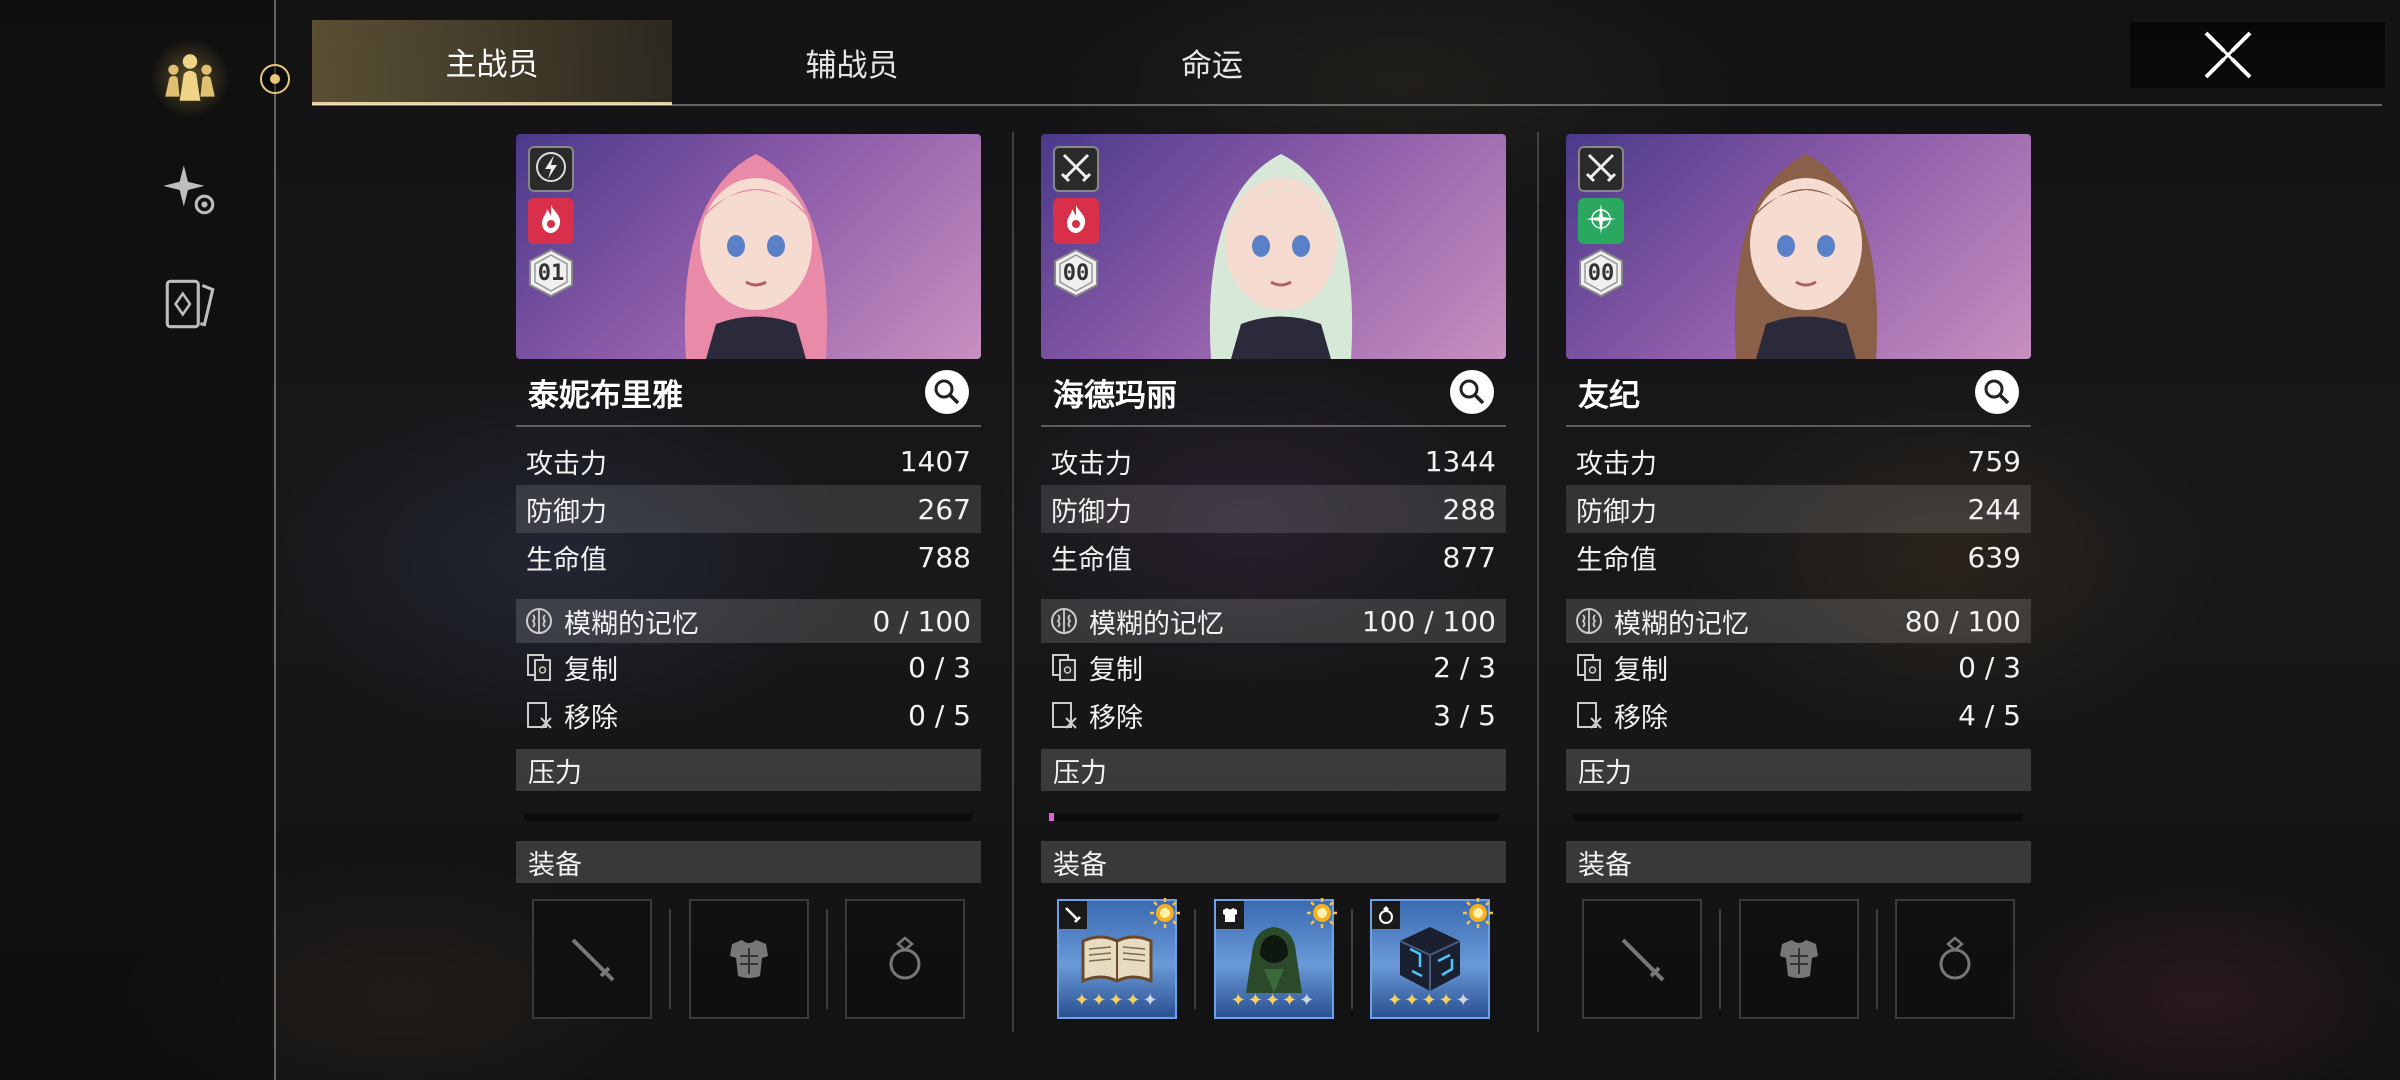 The image size is (2400, 1080). What do you see at coordinates (1051, 817) in the screenshot?
I see `pressure-fill` at bounding box center [1051, 817].